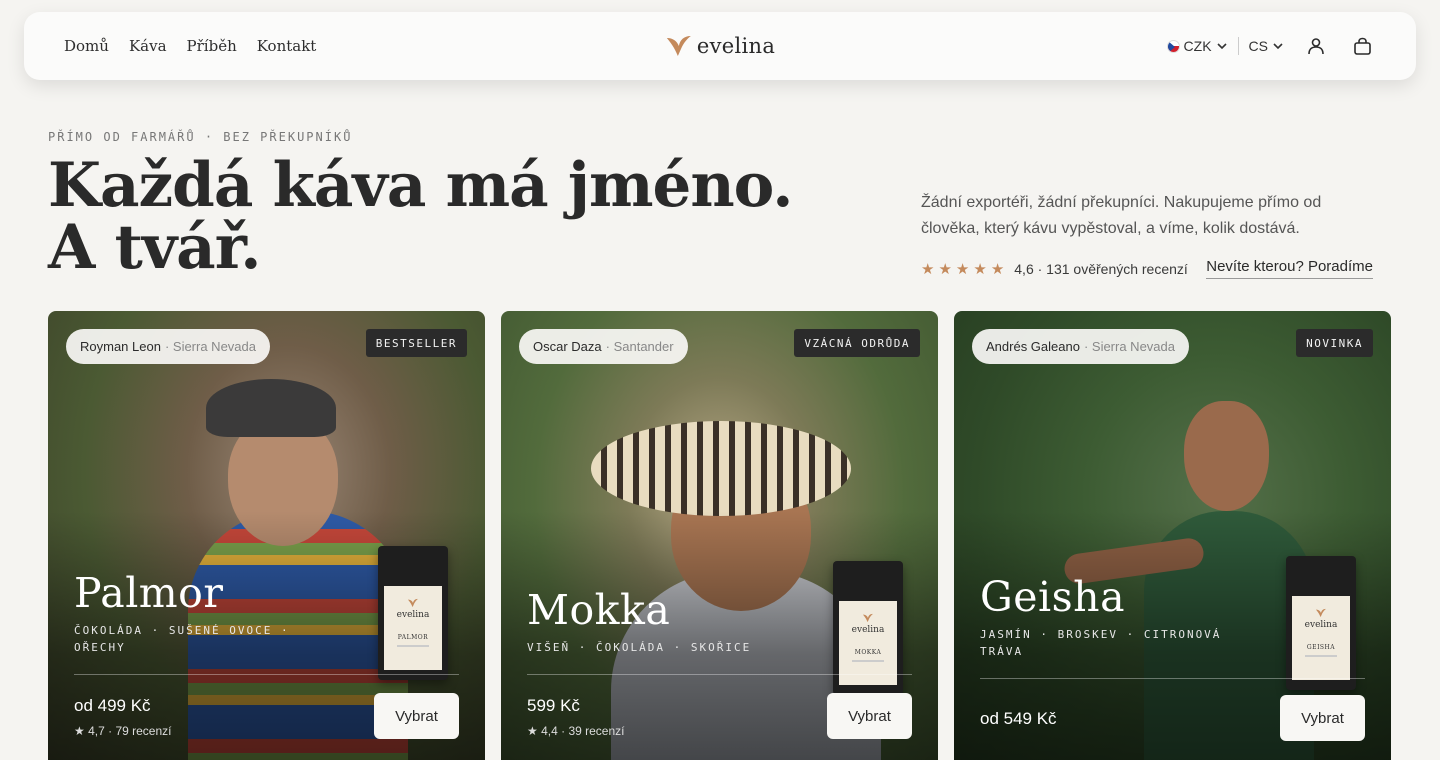 The width and height of the screenshot is (1440, 760). I want to click on flavor-notes-line-1: ČOKOLÁDA · SUŠENÉ OVOCE ·, so click(182, 630).